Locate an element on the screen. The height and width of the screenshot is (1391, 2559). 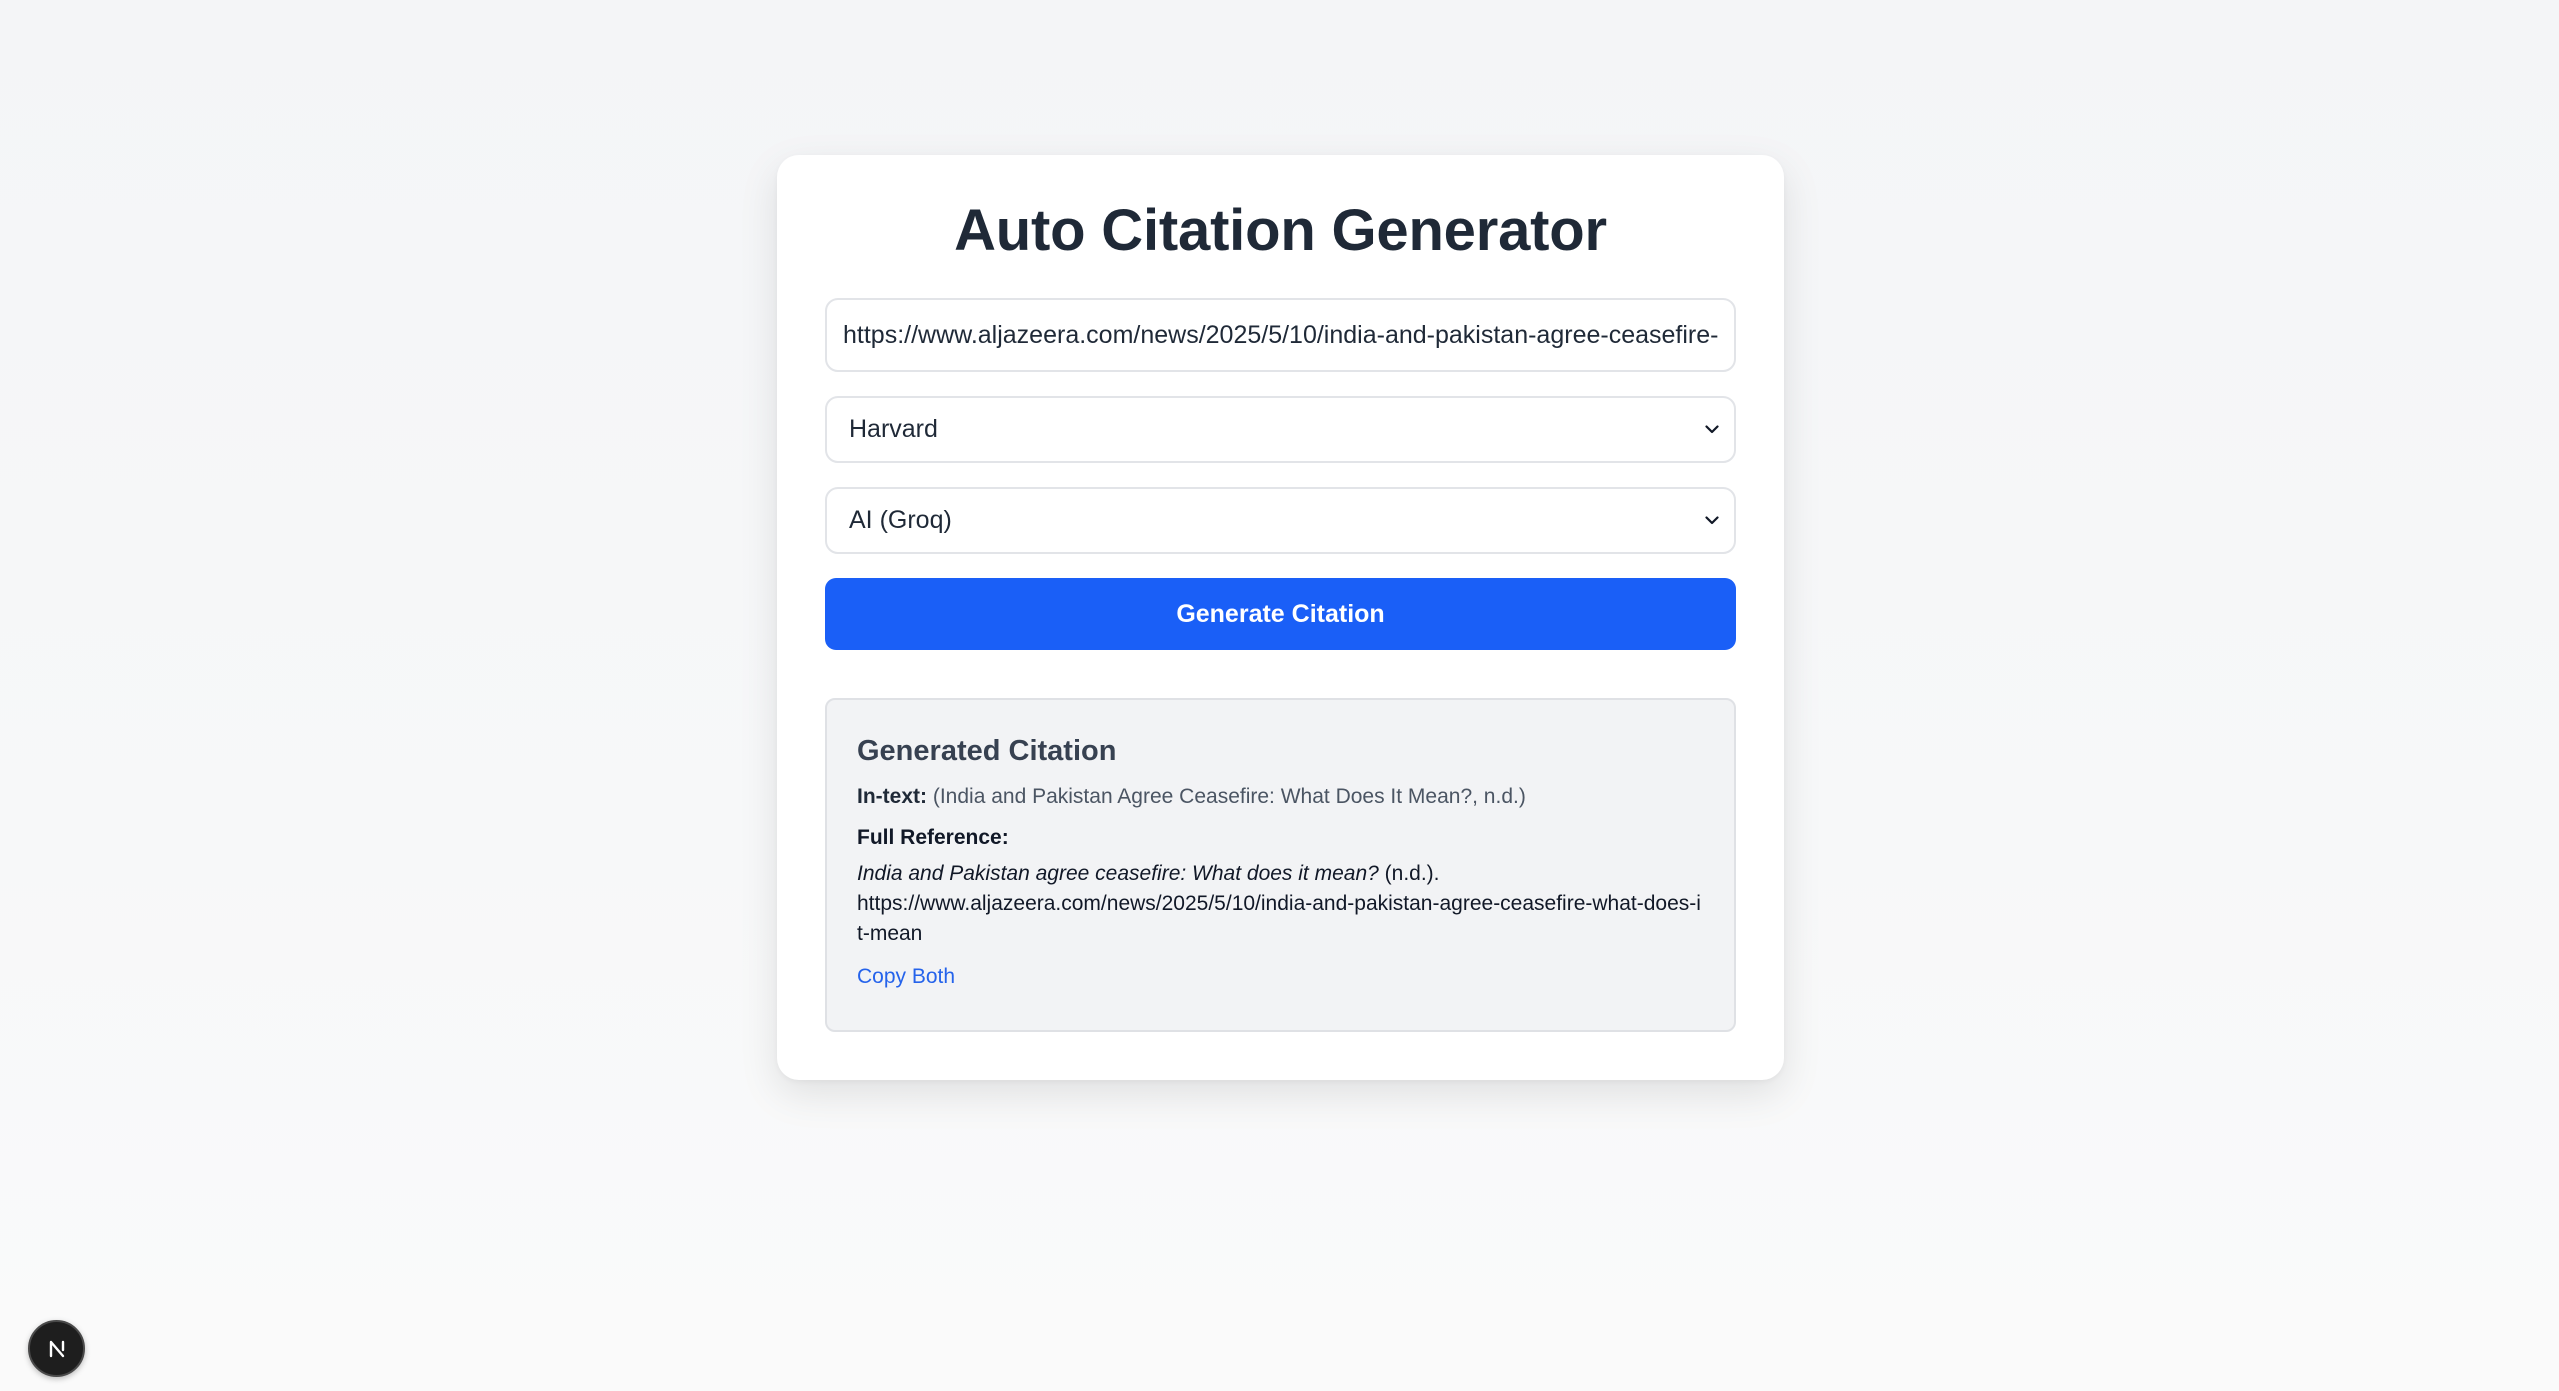
citation-style-value: Harvard is located at coordinates (893, 429).